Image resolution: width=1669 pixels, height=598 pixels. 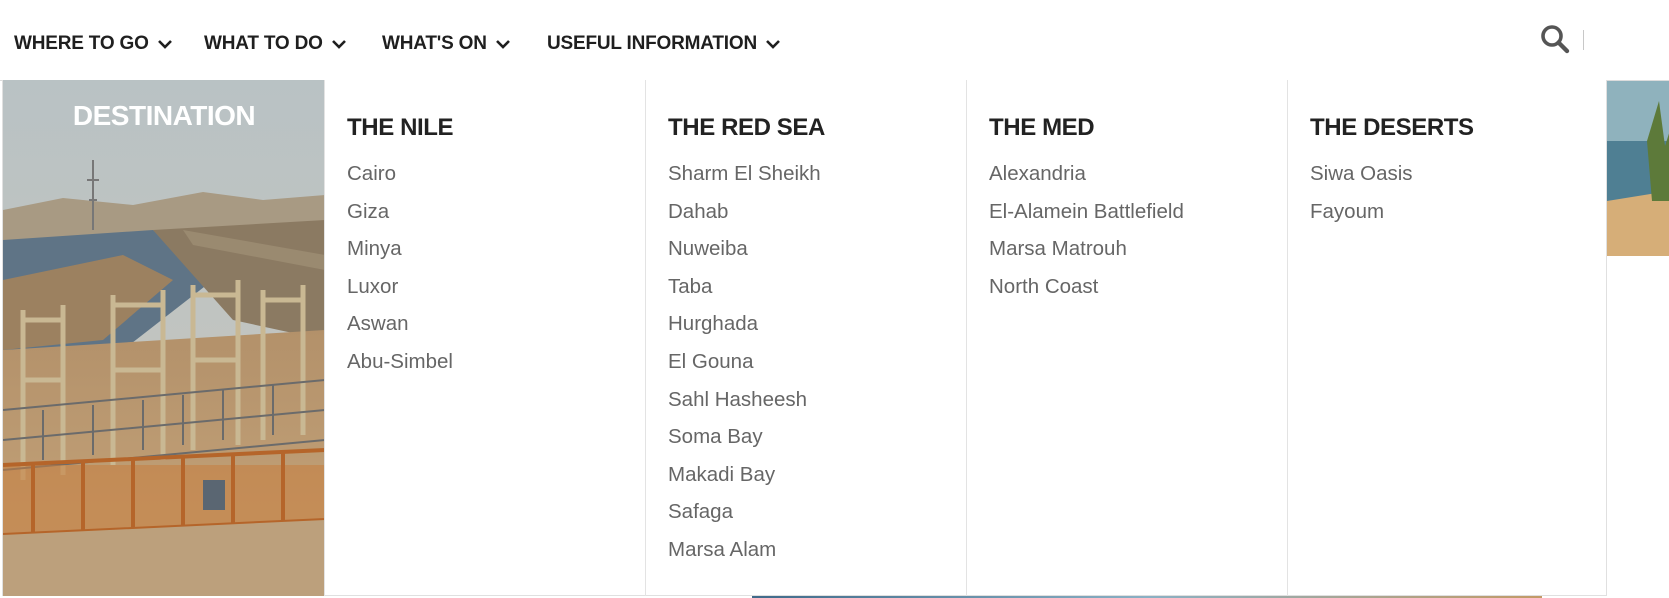 I want to click on menu-link: Hurghada, so click(x=744, y=331).